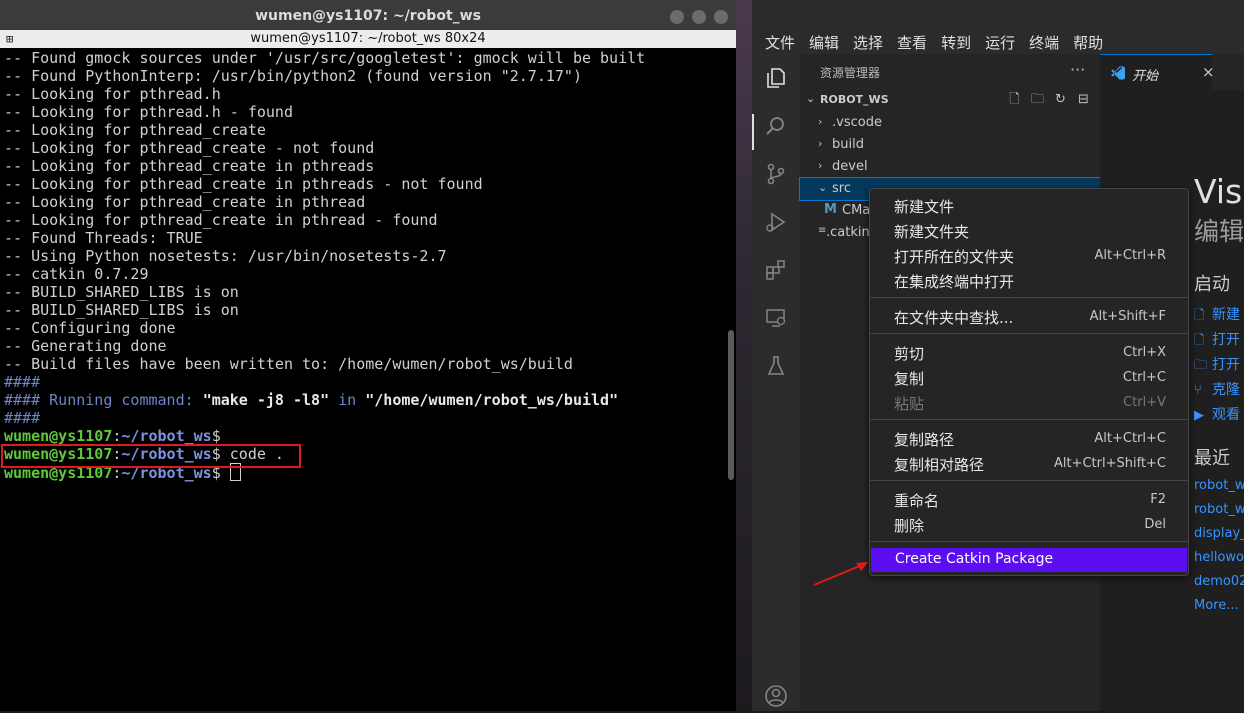  Describe the element at coordinates (1029, 316) in the screenshot. I see `menu-item-find-in-folder: 在文件夹中查找... Alt+Shift+F` at that location.